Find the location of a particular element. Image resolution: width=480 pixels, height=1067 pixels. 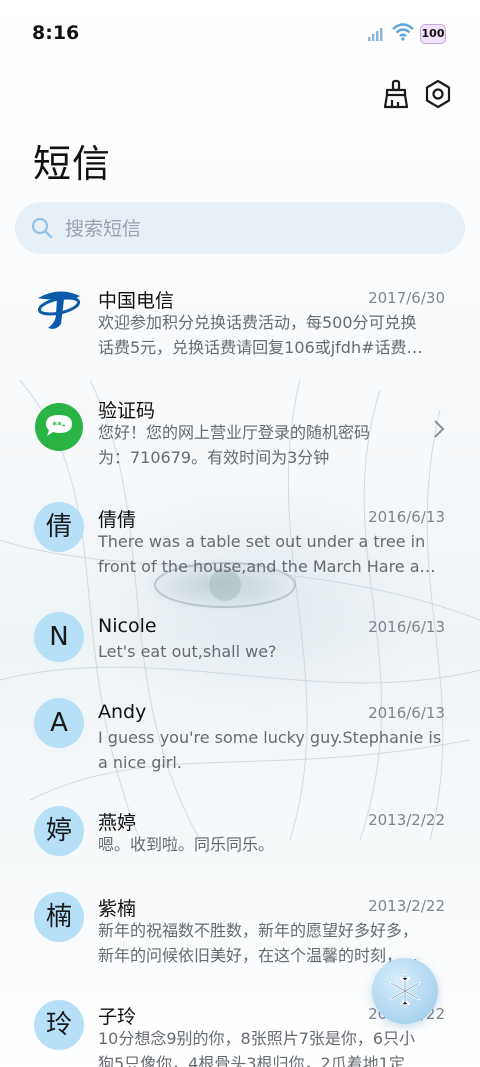

snowflake-compose-icon is located at coordinates (405, 991).